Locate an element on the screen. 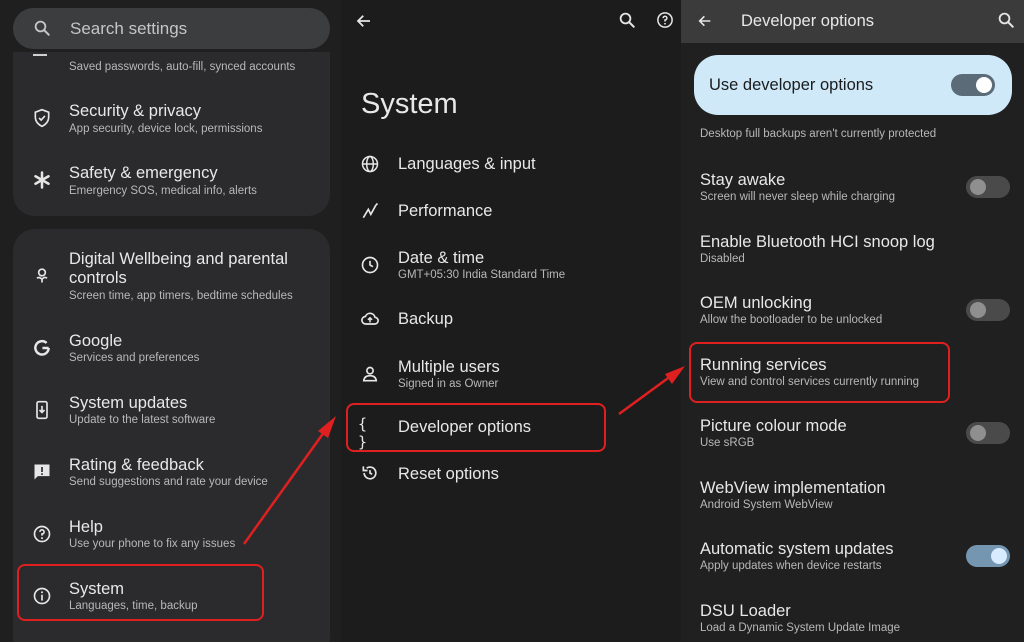 The image size is (1024, 642). webview-subtitle: Android System WebView is located at coordinates (766, 505).